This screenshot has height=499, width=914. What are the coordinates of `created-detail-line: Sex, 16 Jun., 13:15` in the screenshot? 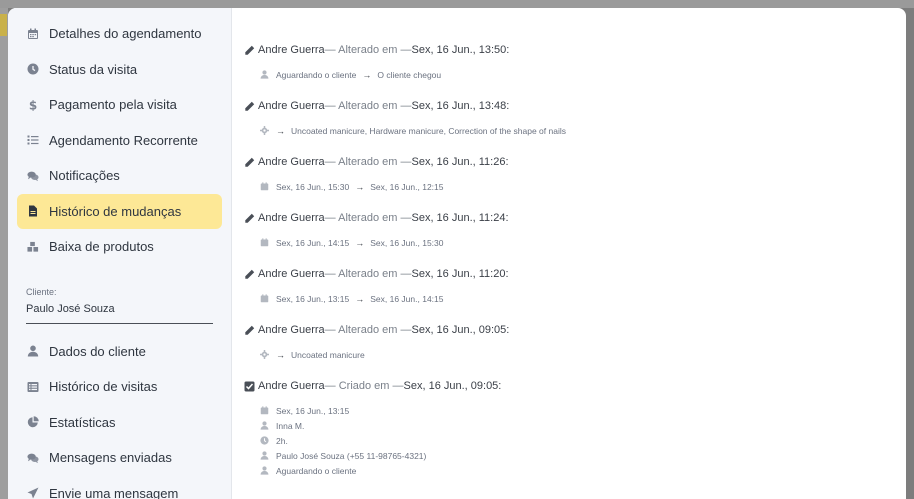 It's located at (575, 410).